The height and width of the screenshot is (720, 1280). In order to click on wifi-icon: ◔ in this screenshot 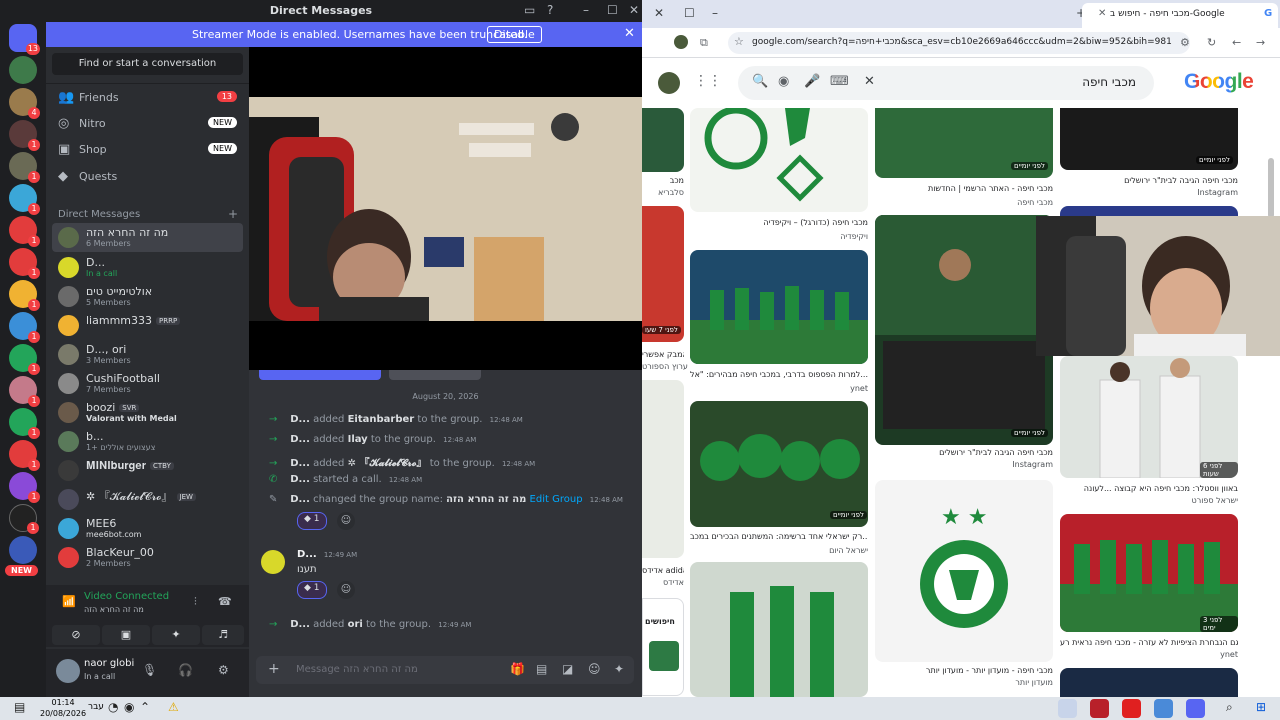, I will do `click(113, 707)`.